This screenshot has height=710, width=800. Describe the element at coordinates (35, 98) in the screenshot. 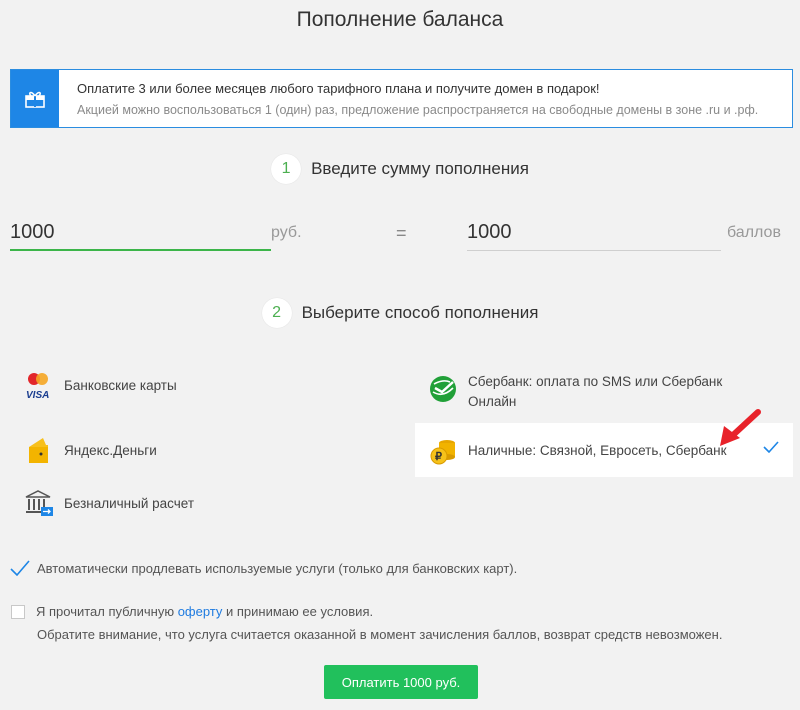

I see `gift-icon` at that location.